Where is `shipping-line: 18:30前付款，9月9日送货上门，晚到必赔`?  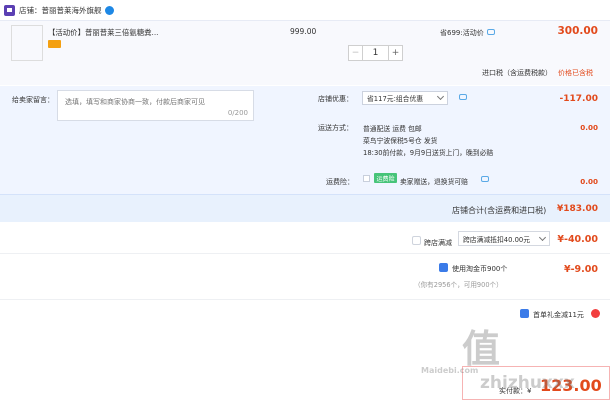
shipping-line: 18:30前付款，9月9日送货上门，晚到必赔 is located at coordinates (428, 153).